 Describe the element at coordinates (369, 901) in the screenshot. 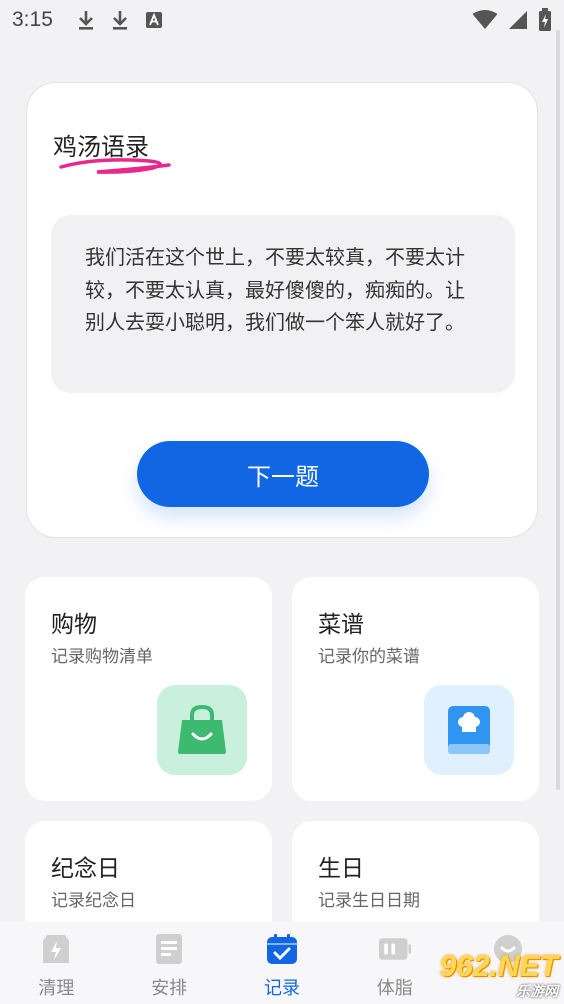

I see `feature-subtitle: 记录生日日期` at that location.